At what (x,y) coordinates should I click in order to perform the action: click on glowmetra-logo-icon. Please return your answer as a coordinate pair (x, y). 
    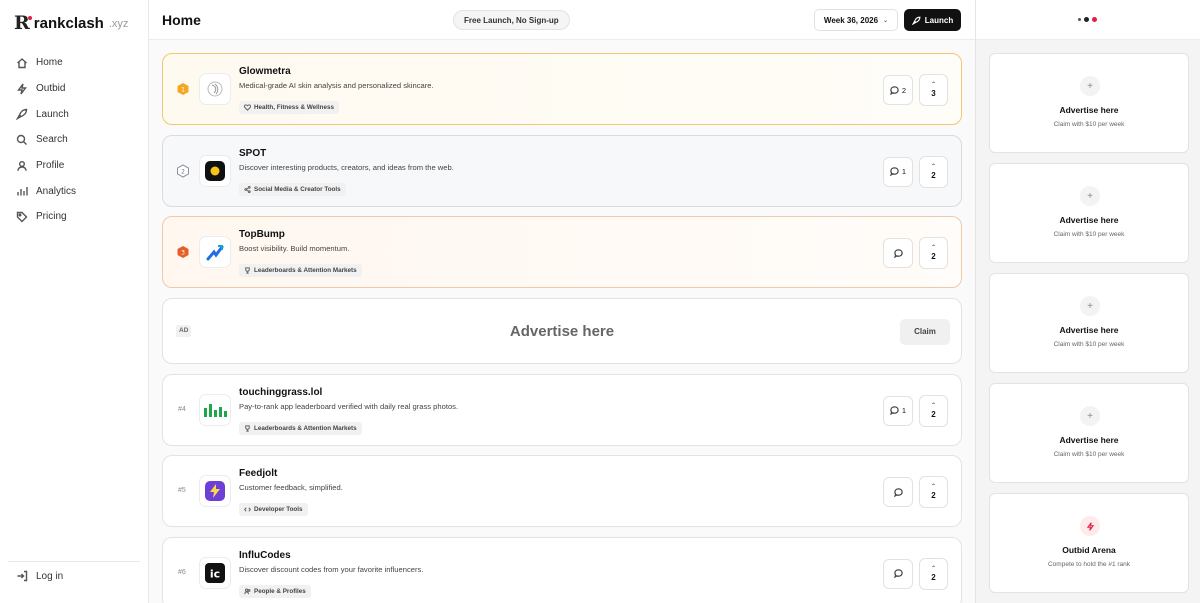
    Looking at the image, I should click on (215, 89).